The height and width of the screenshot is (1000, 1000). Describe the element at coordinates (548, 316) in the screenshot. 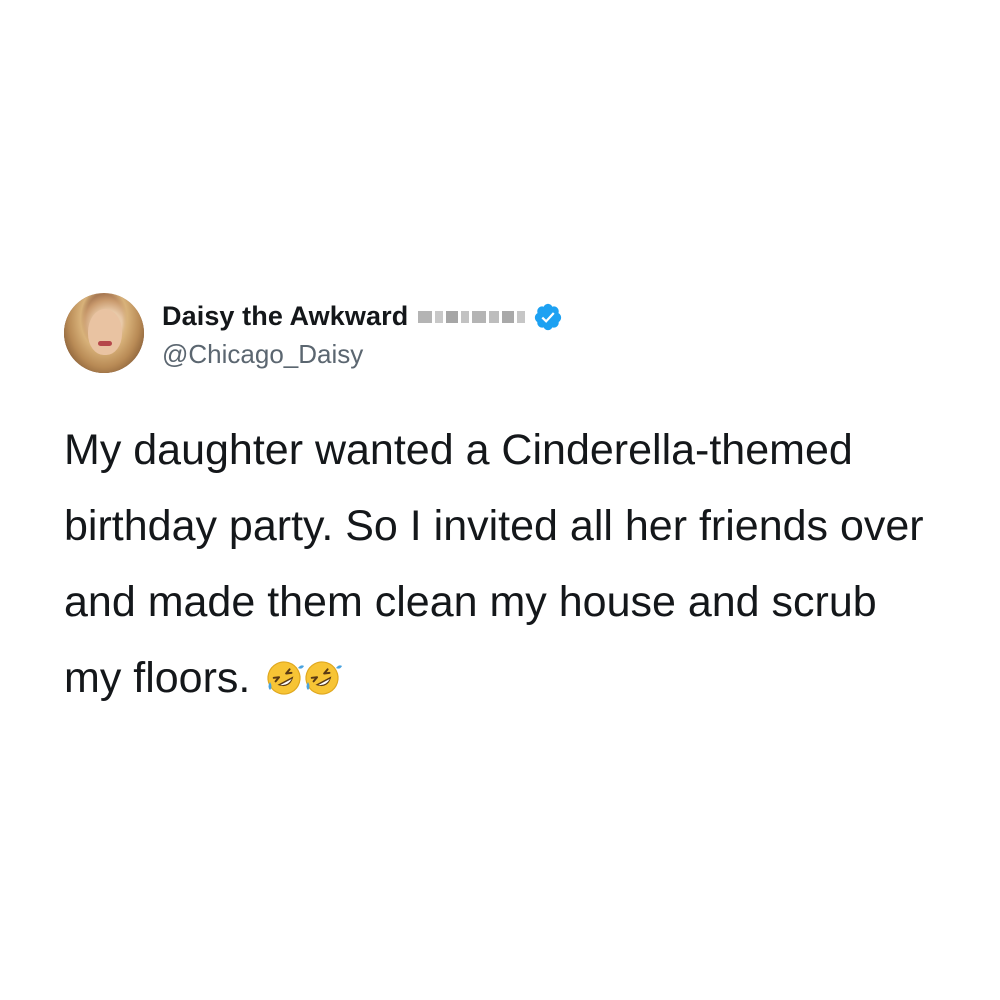

I see `verified-badge-icon` at that location.